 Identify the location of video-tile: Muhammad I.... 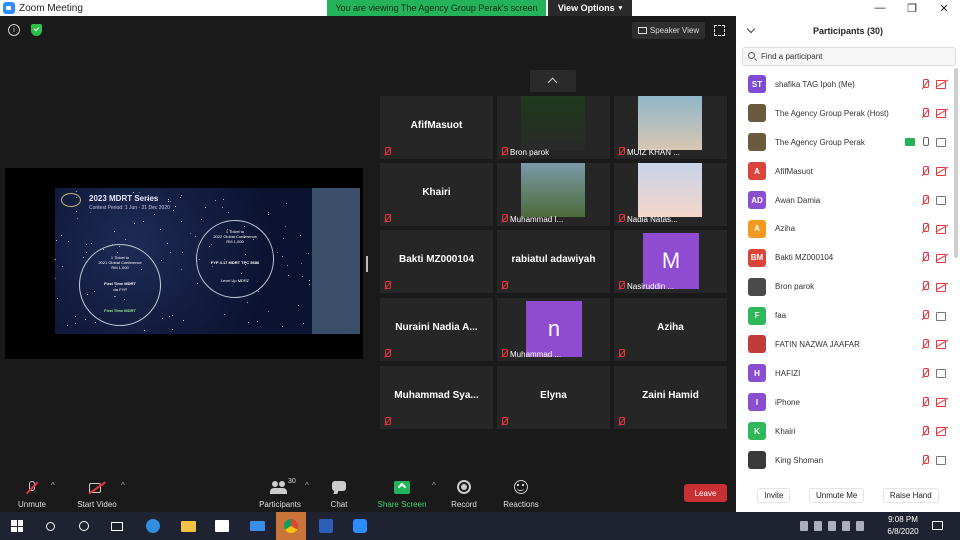
(553, 194).